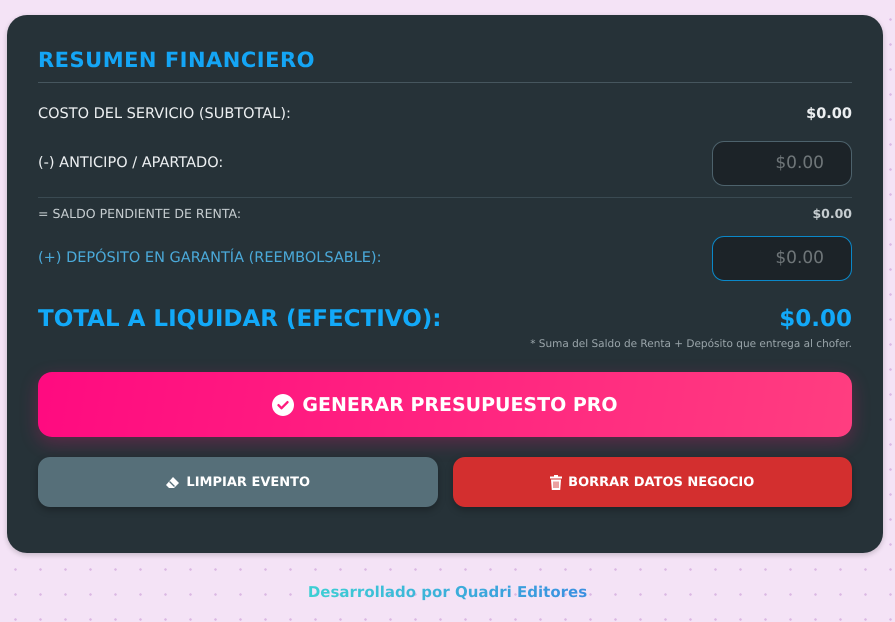 The image size is (895, 622). Describe the element at coordinates (177, 60) in the screenshot. I see `section-title: RESUMEN FINANCIERO` at that location.